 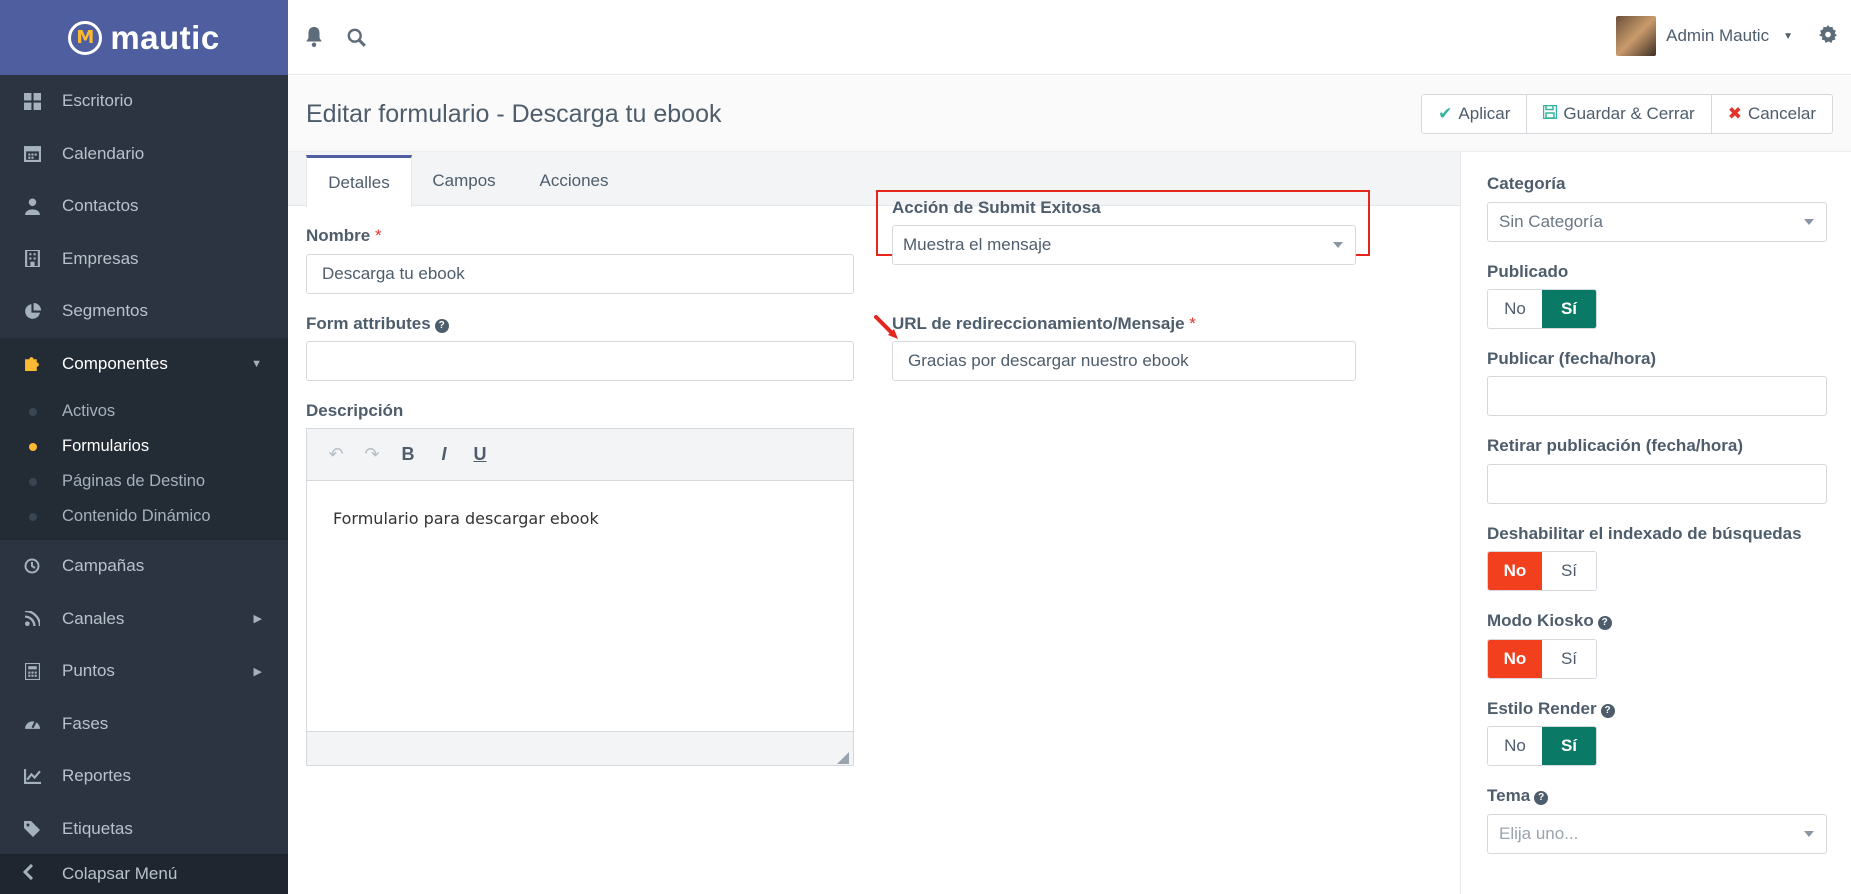 What do you see at coordinates (85, 723) in the screenshot?
I see `sidebar-item-label: Fases` at bounding box center [85, 723].